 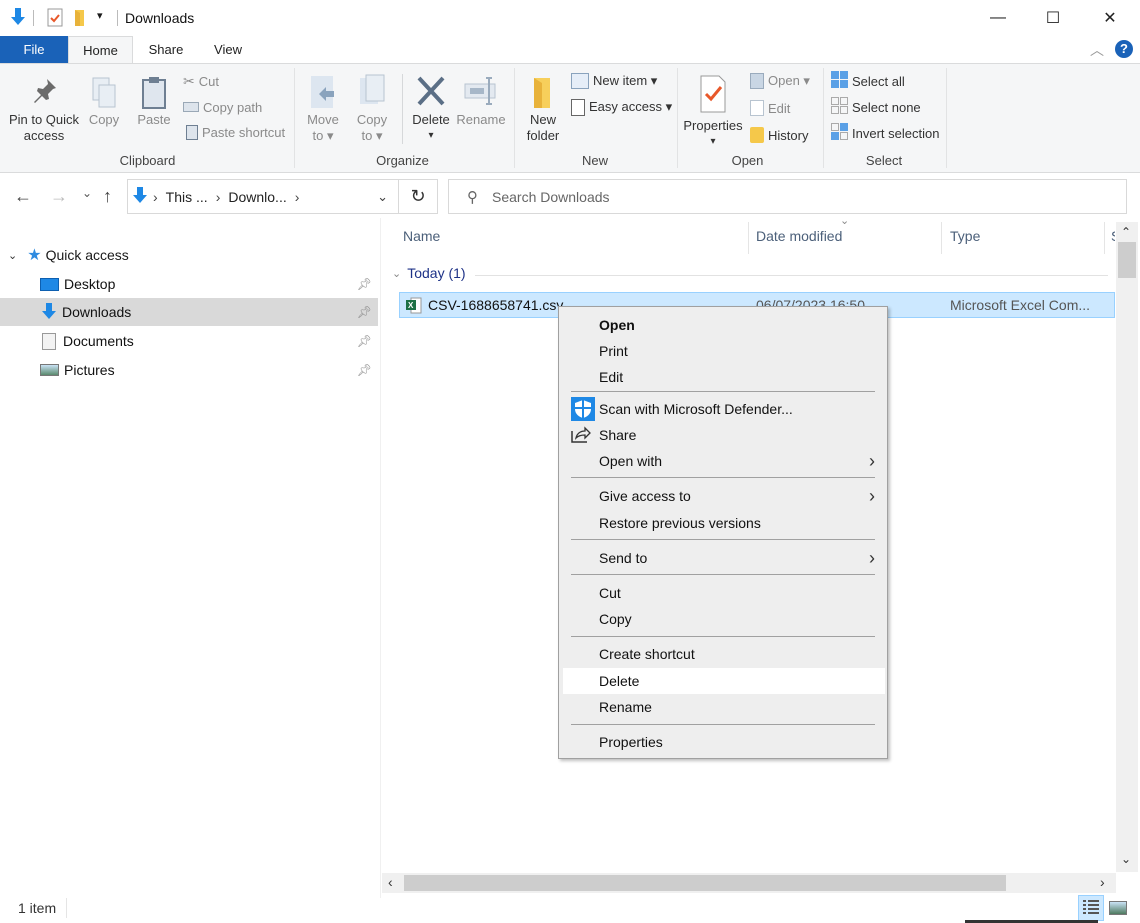 What do you see at coordinates (154, 102) in the screenshot?
I see `paste-button: Paste` at bounding box center [154, 102].